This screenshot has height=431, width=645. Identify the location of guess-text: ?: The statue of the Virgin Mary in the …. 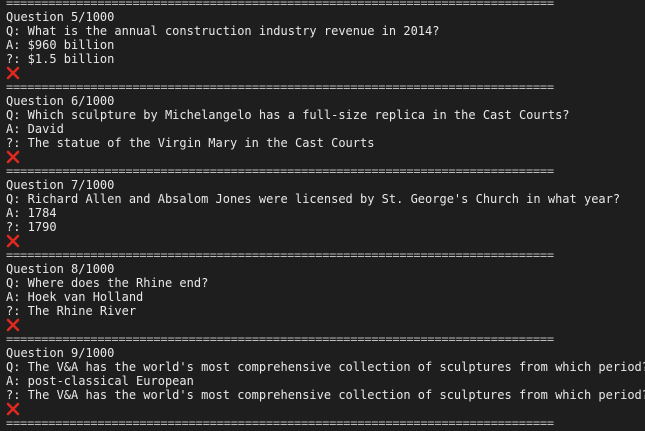
(190, 143).